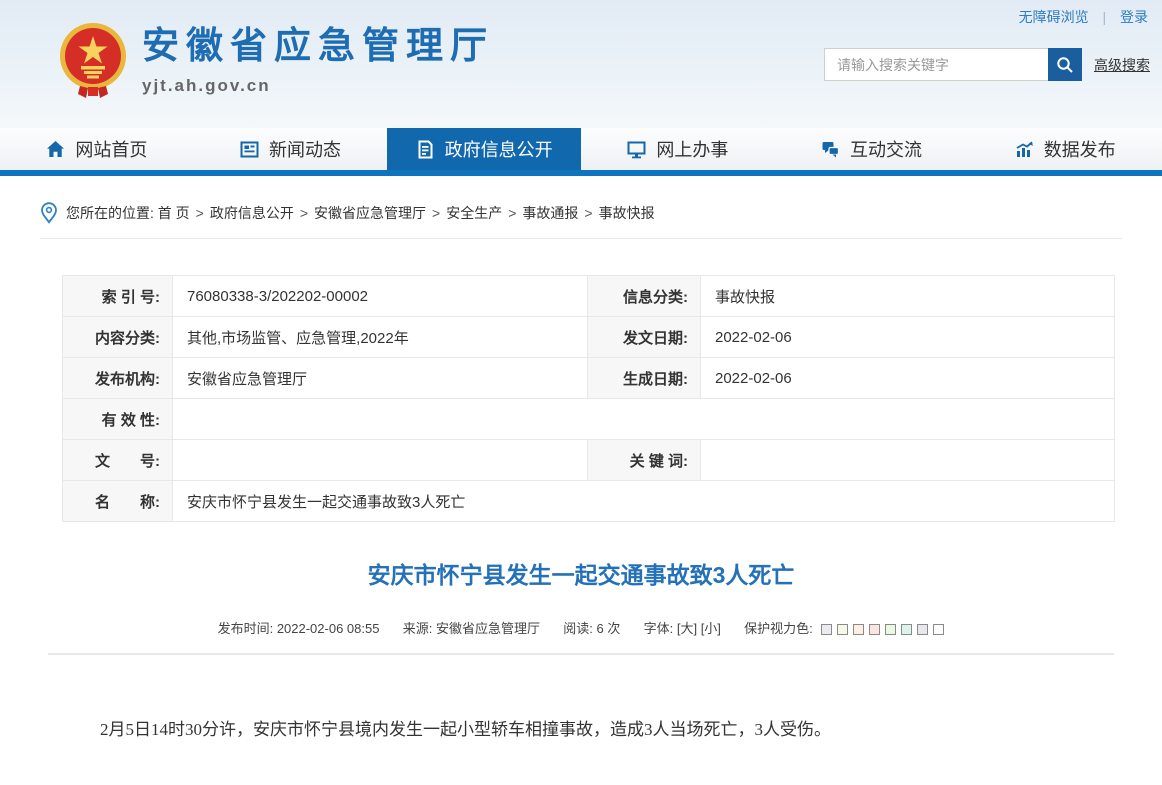 This screenshot has width=1162, height=785. I want to click on publish-time-value: 2022-02-06 08:55, so click(328, 628).